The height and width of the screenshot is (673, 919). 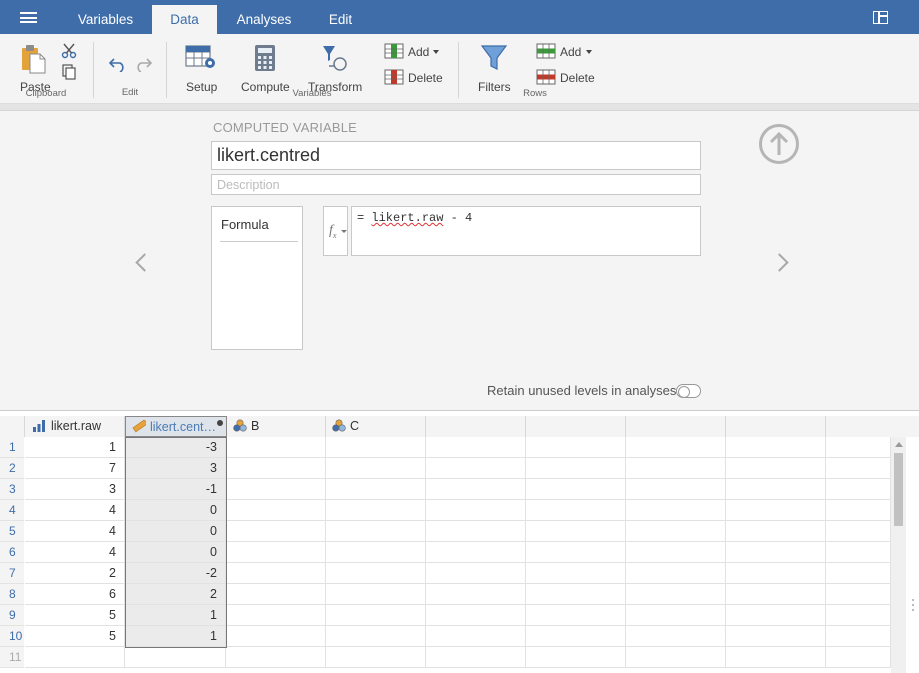 I want to click on resize-grip-icon, so click(x=913, y=609).